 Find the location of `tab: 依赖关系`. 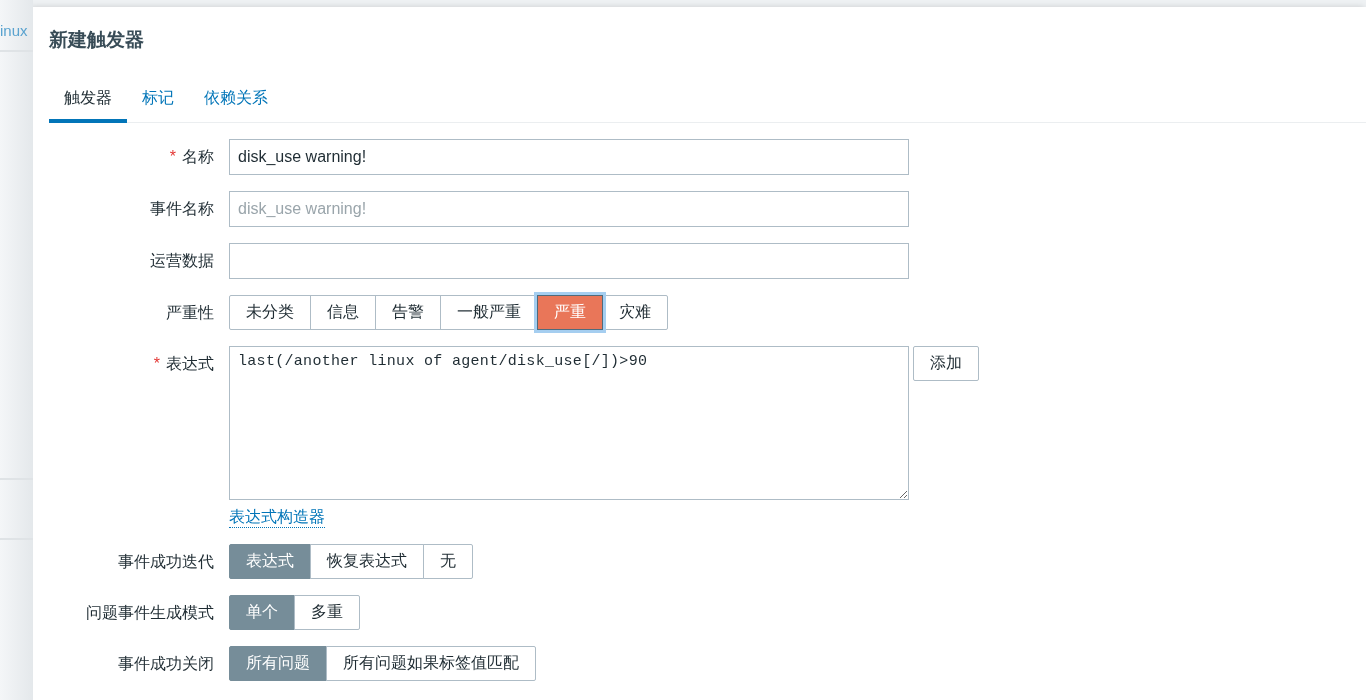

tab: 依赖关系 is located at coordinates (236, 105).